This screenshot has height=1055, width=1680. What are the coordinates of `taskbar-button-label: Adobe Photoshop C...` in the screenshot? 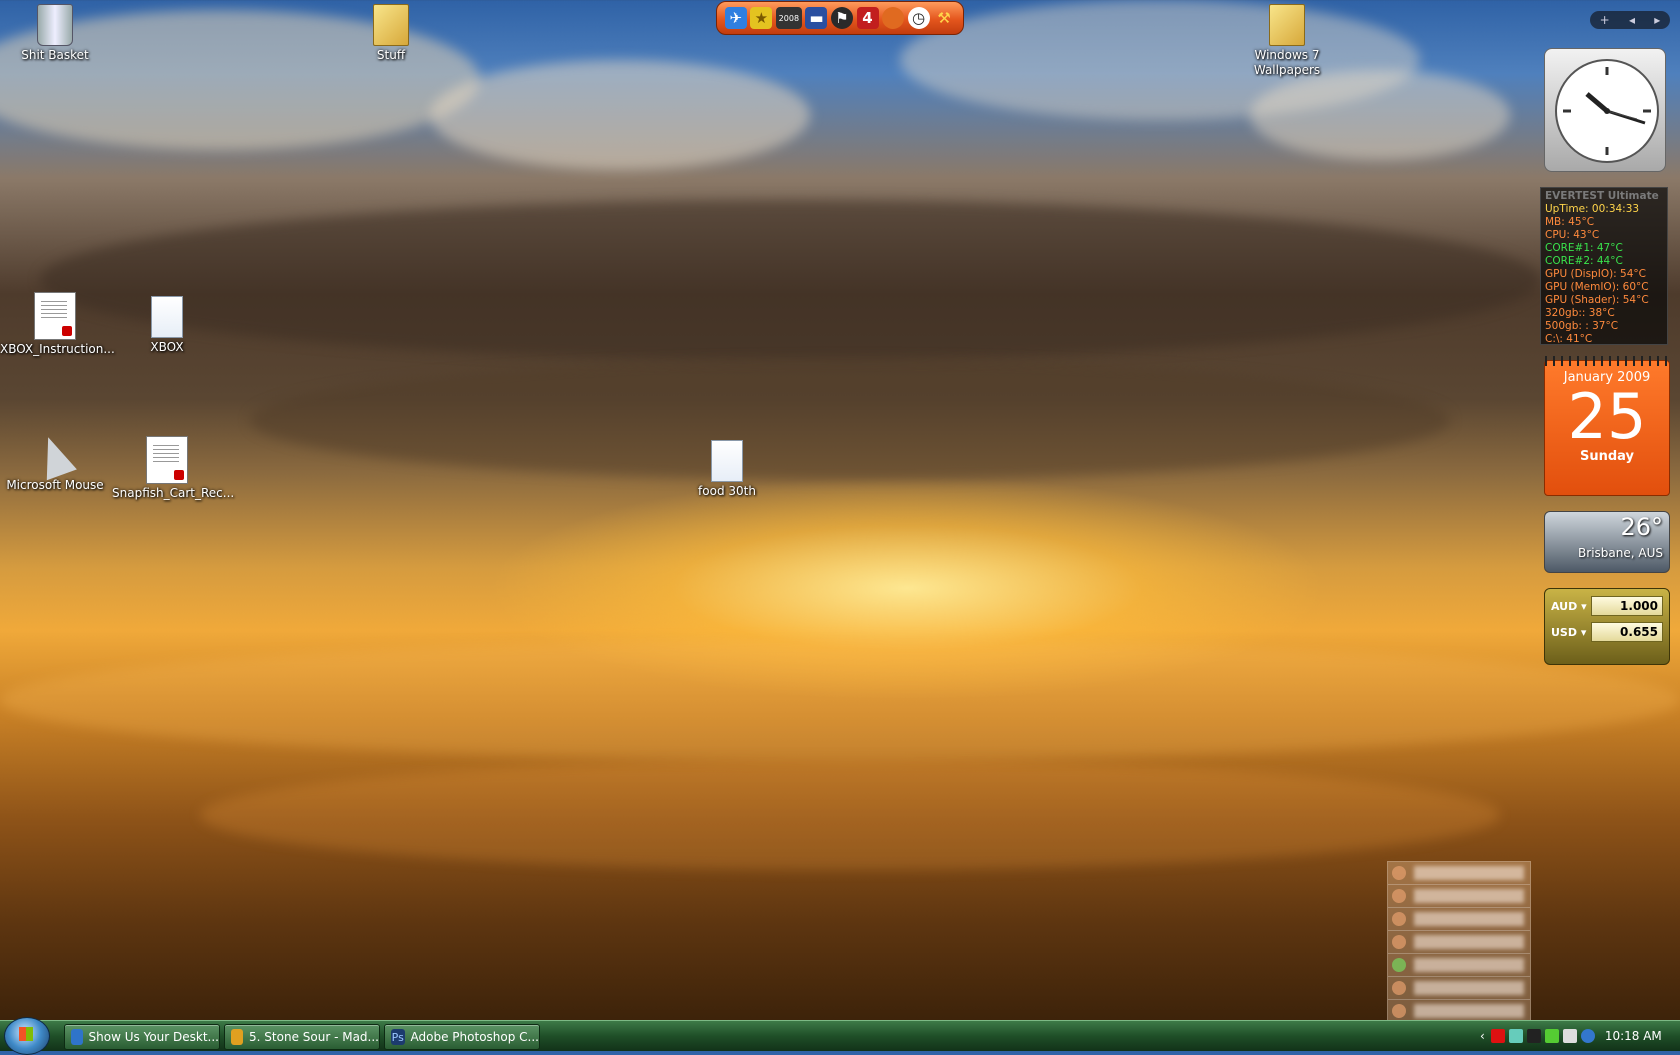 It's located at (474, 1037).